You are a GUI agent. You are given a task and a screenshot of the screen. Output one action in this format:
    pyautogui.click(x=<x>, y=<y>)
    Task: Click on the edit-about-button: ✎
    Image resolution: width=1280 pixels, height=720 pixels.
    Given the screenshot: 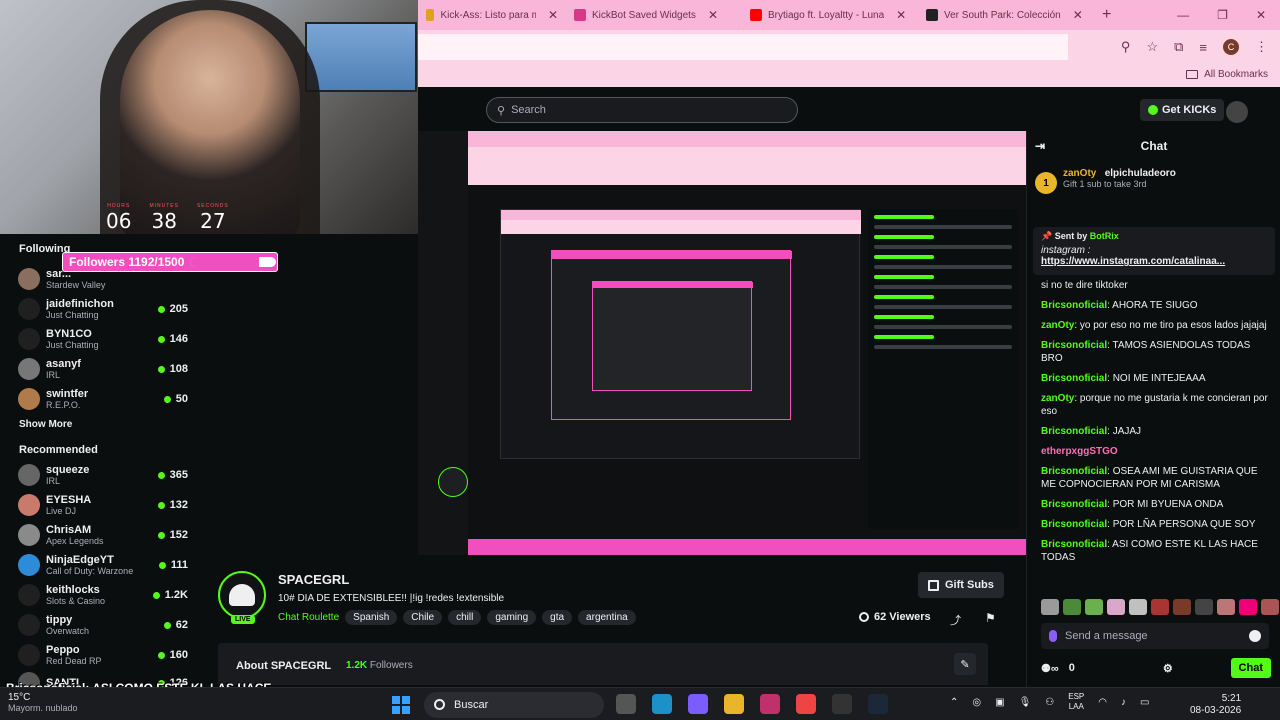 What is the action you would take?
    pyautogui.click(x=965, y=664)
    